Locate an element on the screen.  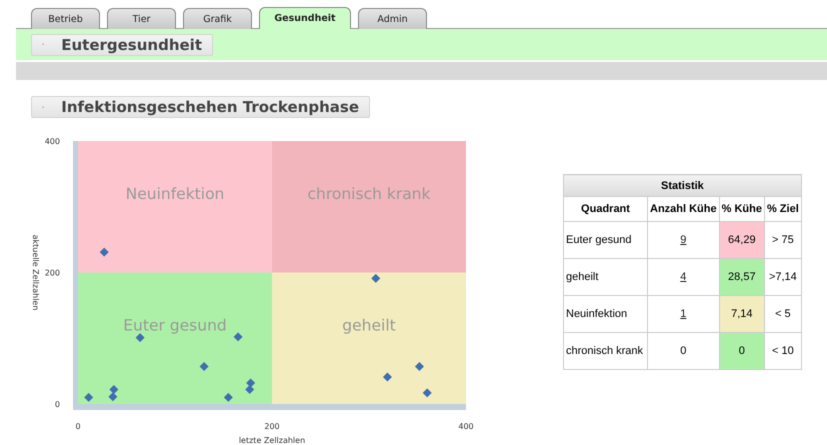
y-tick-label: 0 is located at coordinates (57, 404).